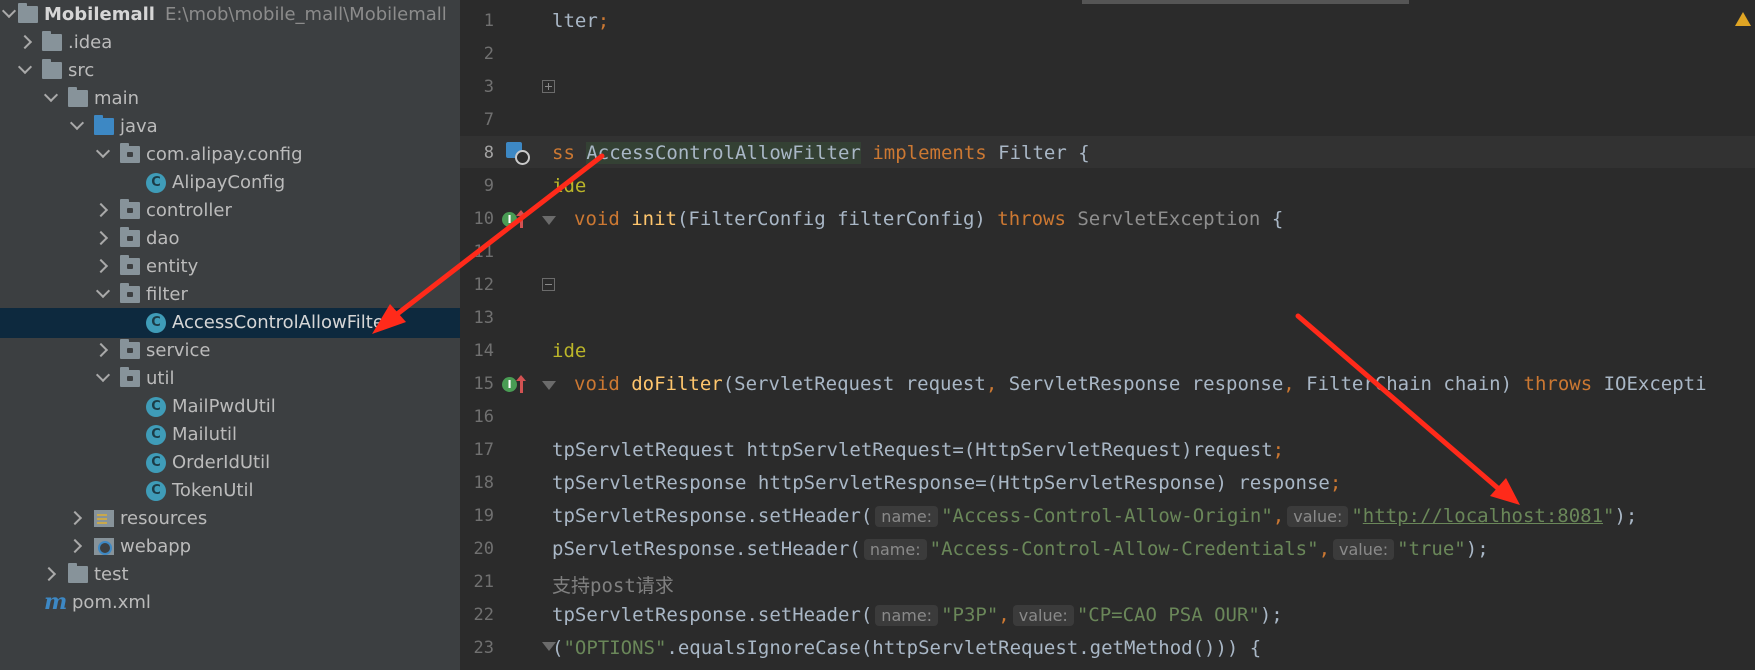  I want to click on tree-item-entity: entity, so click(230, 267).